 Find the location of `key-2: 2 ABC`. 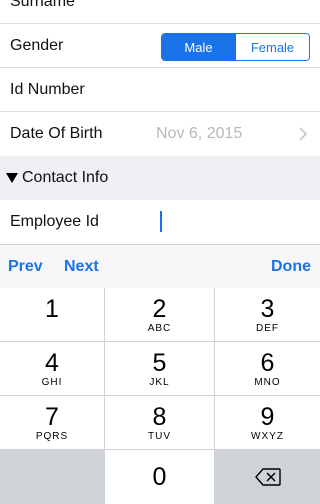

key-2: 2 ABC is located at coordinates (159, 314).